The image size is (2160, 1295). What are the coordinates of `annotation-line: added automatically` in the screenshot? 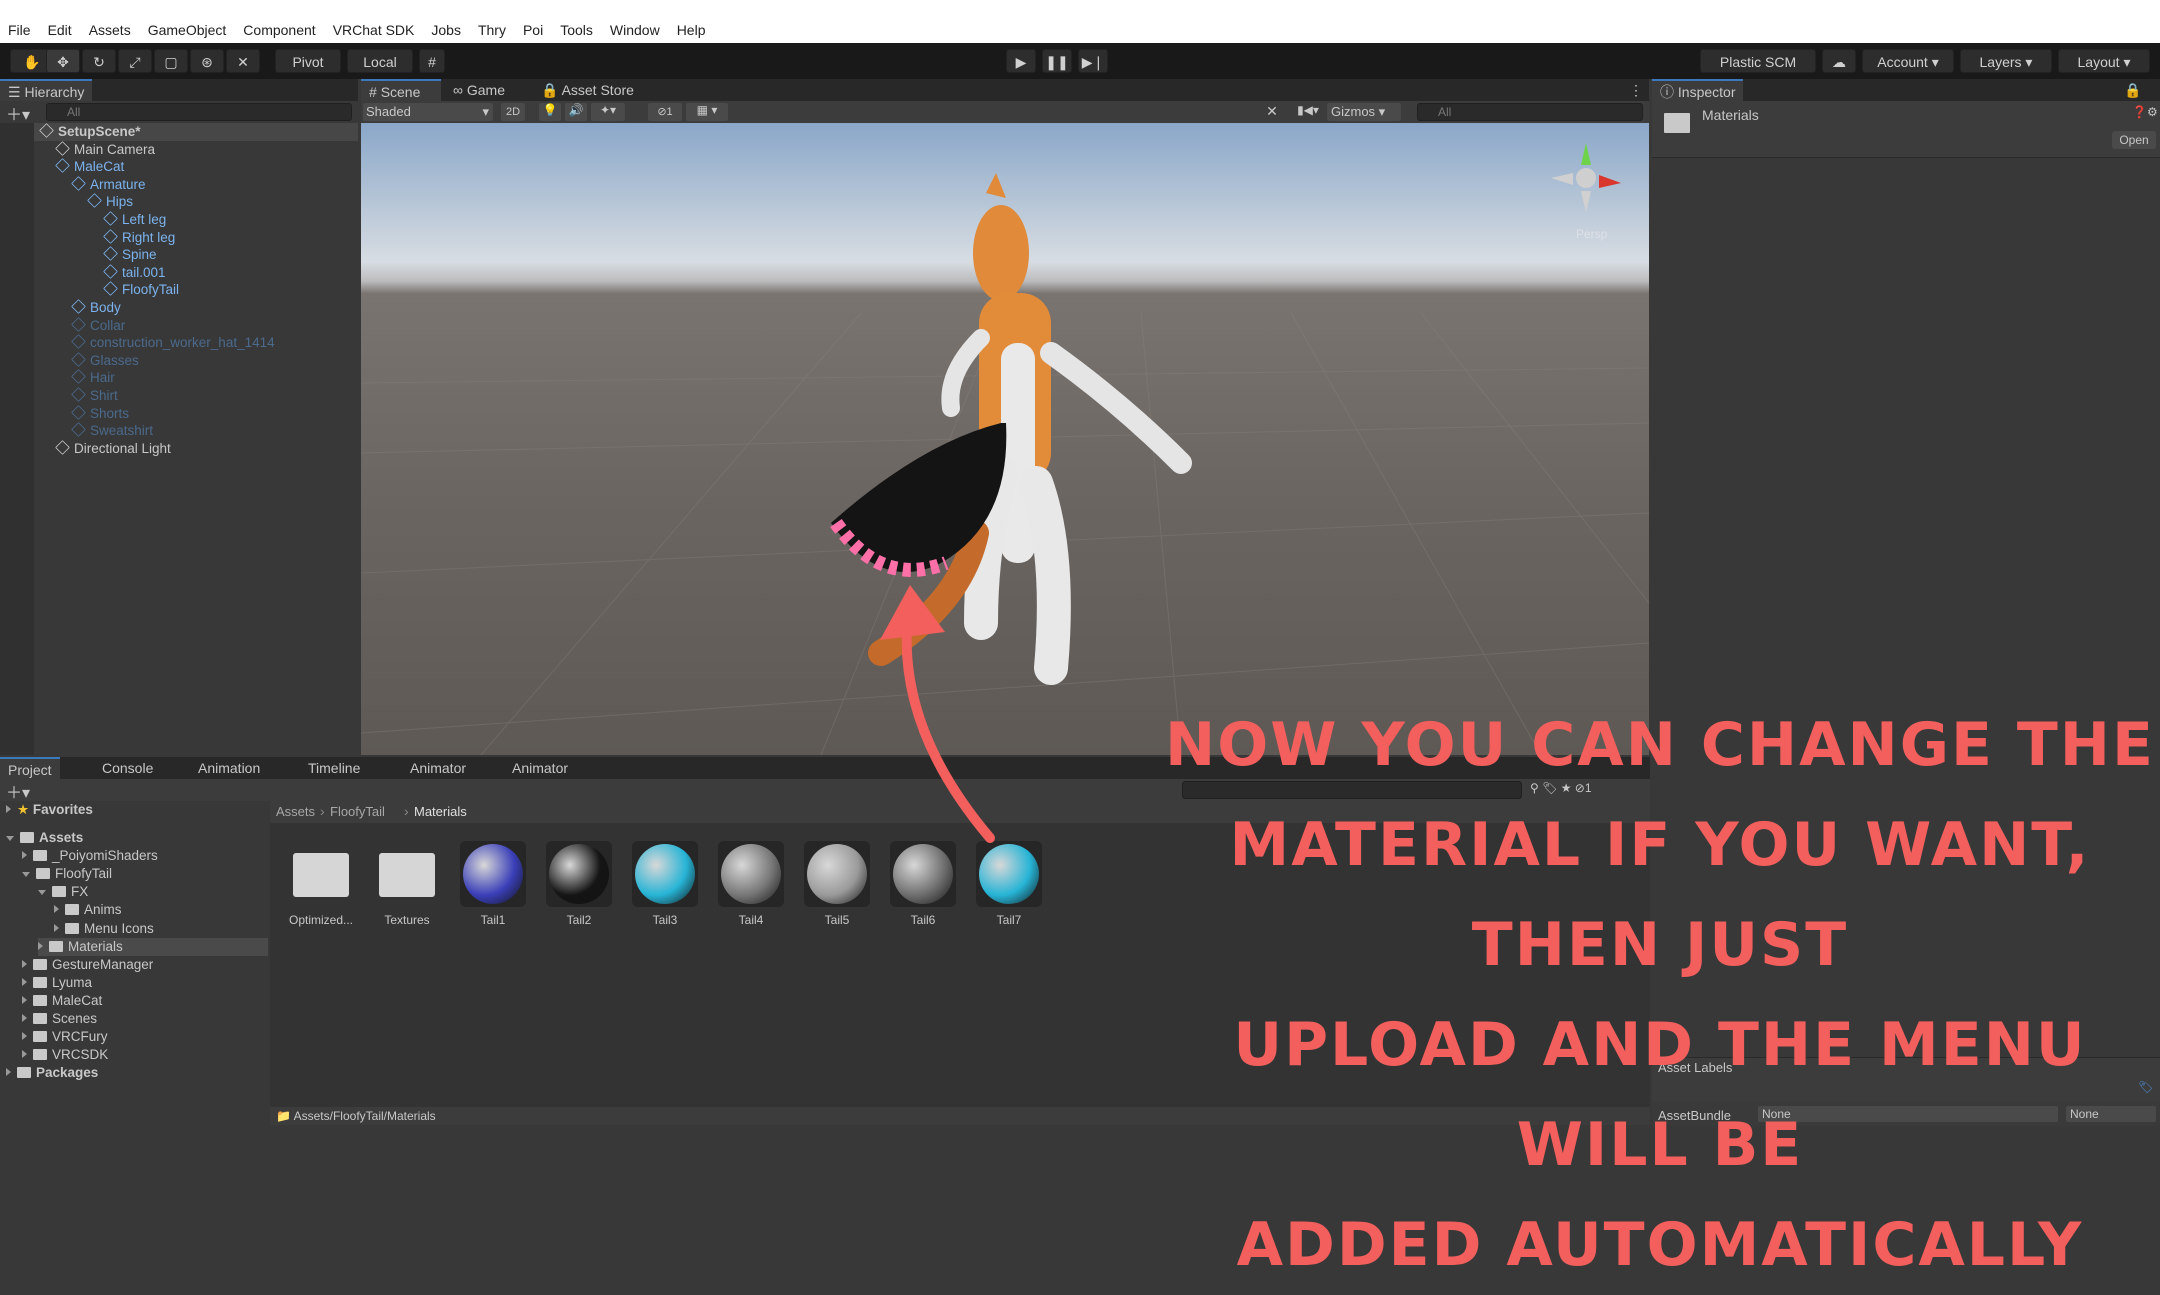 It's located at (1660, 1245).